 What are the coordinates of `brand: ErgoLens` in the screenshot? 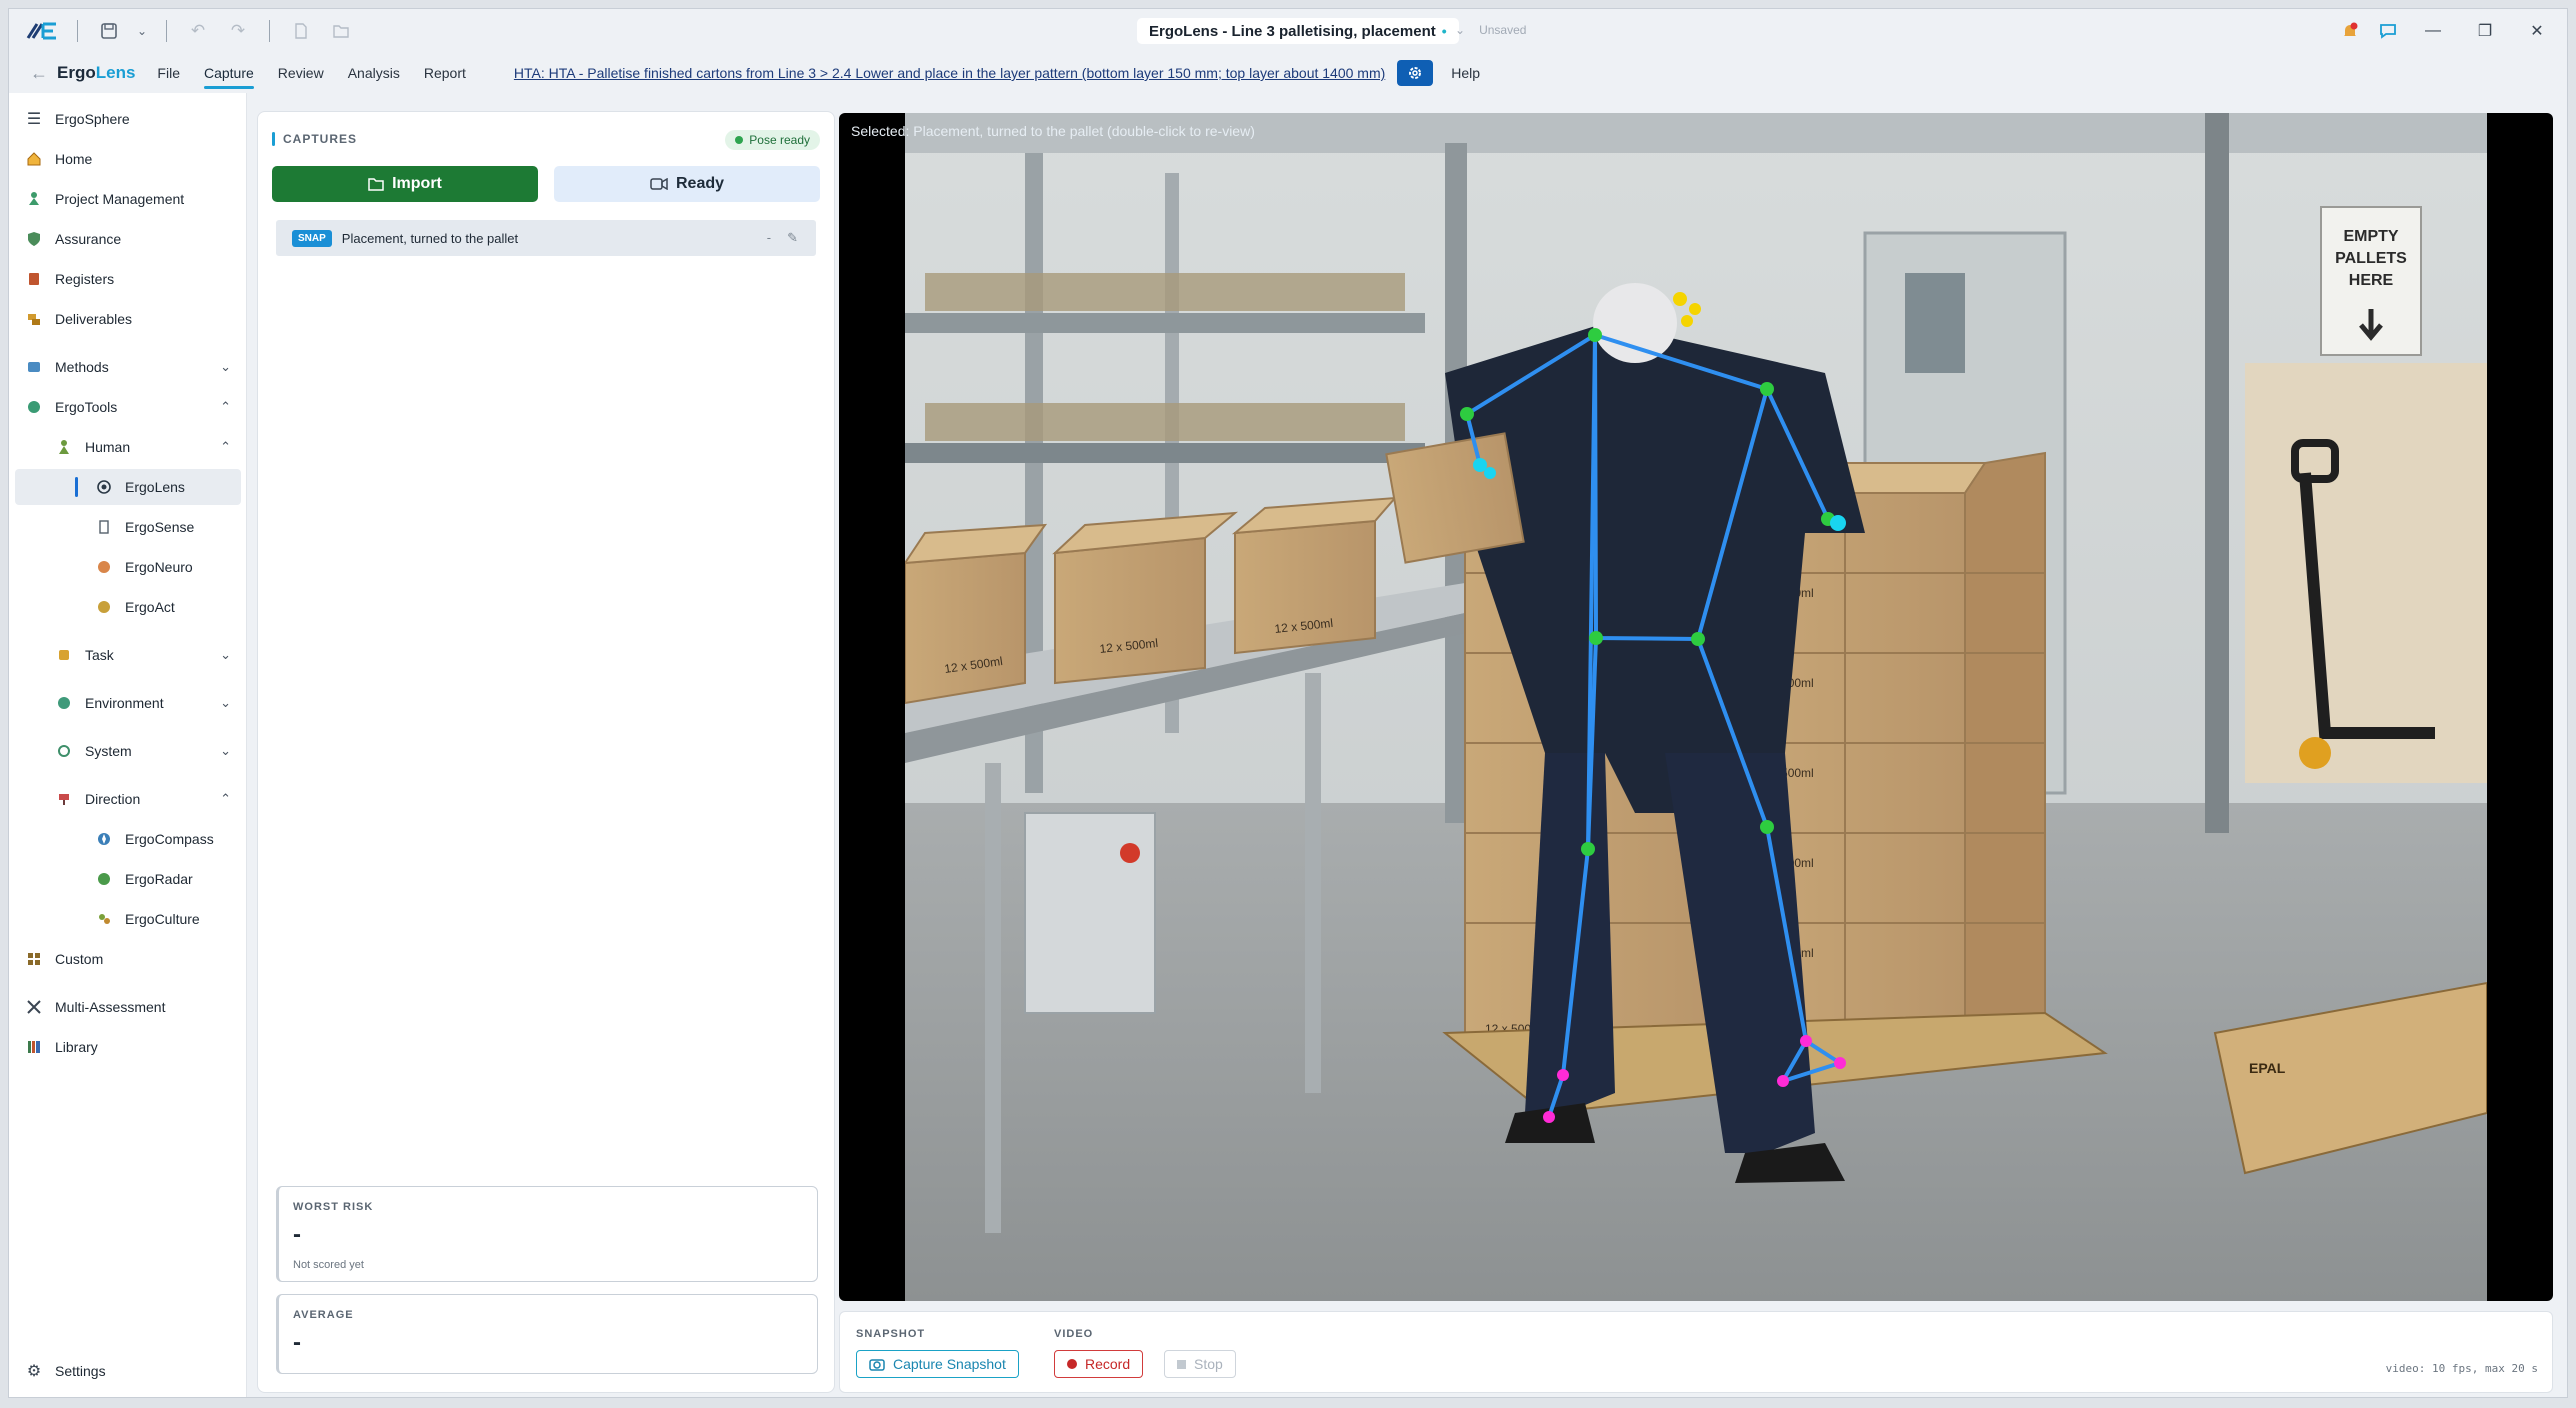 It's located at (96, 73).